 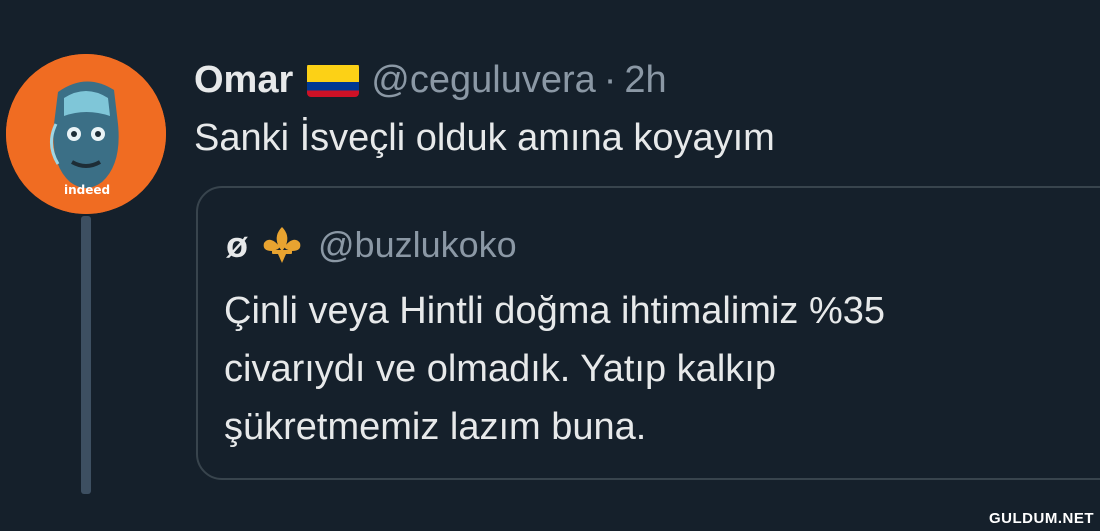 I want to click on timestamp: 2h, so click(x=645, y=80).